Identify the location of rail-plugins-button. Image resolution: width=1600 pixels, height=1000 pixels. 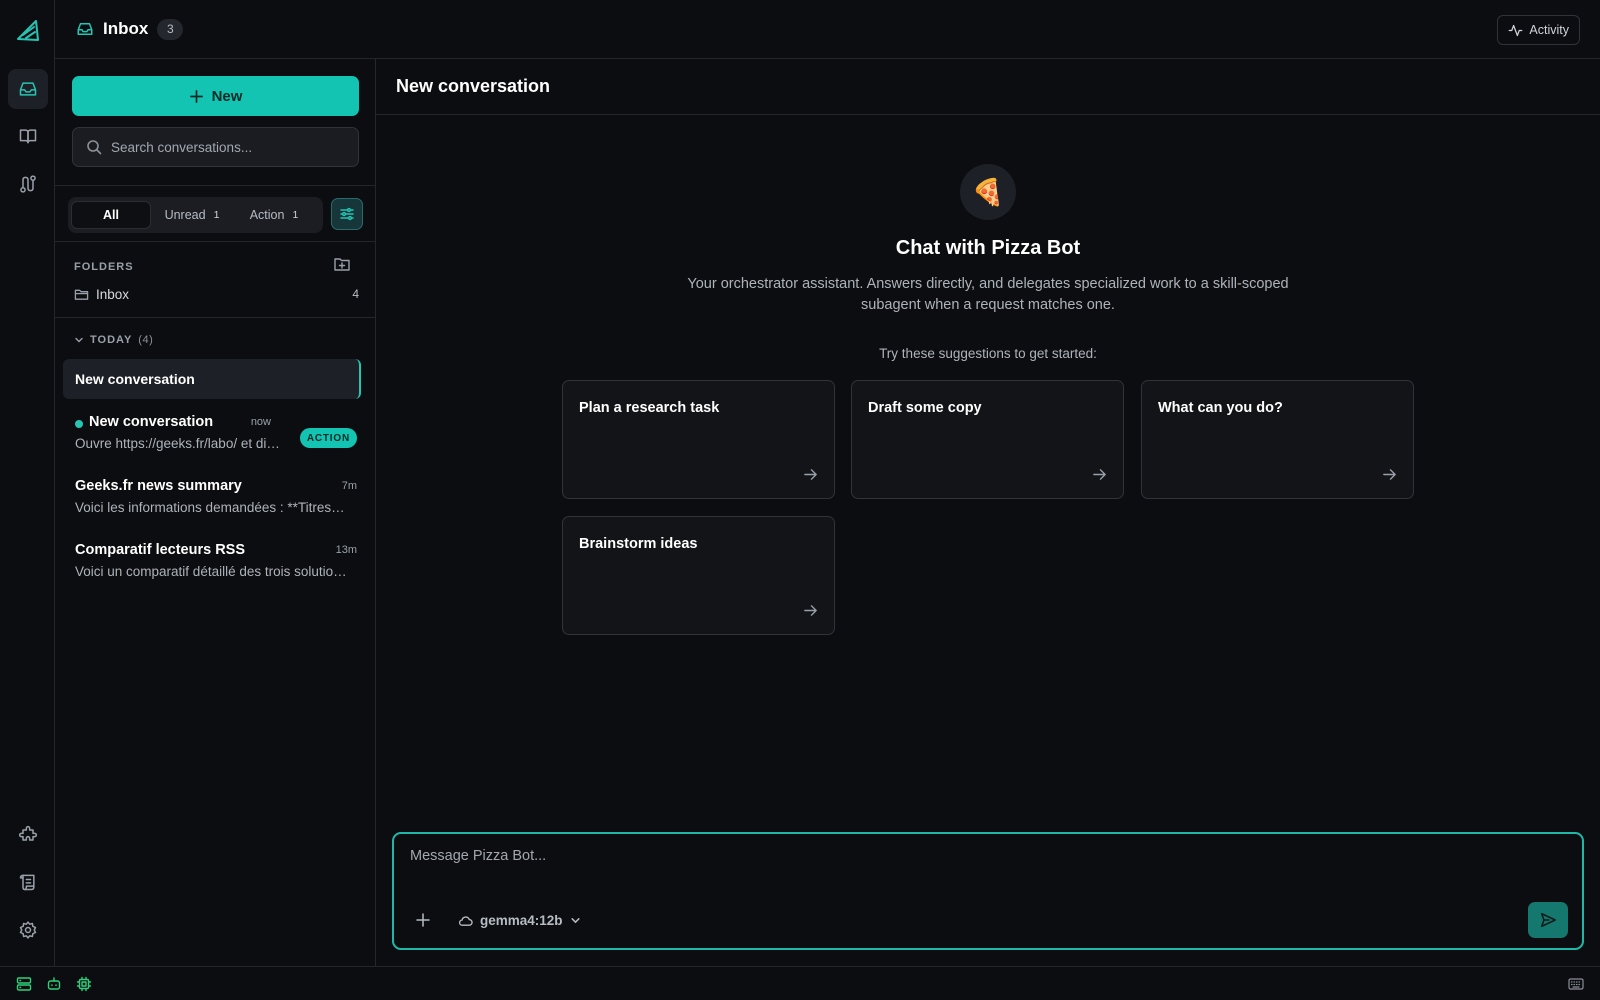
(28, 835).